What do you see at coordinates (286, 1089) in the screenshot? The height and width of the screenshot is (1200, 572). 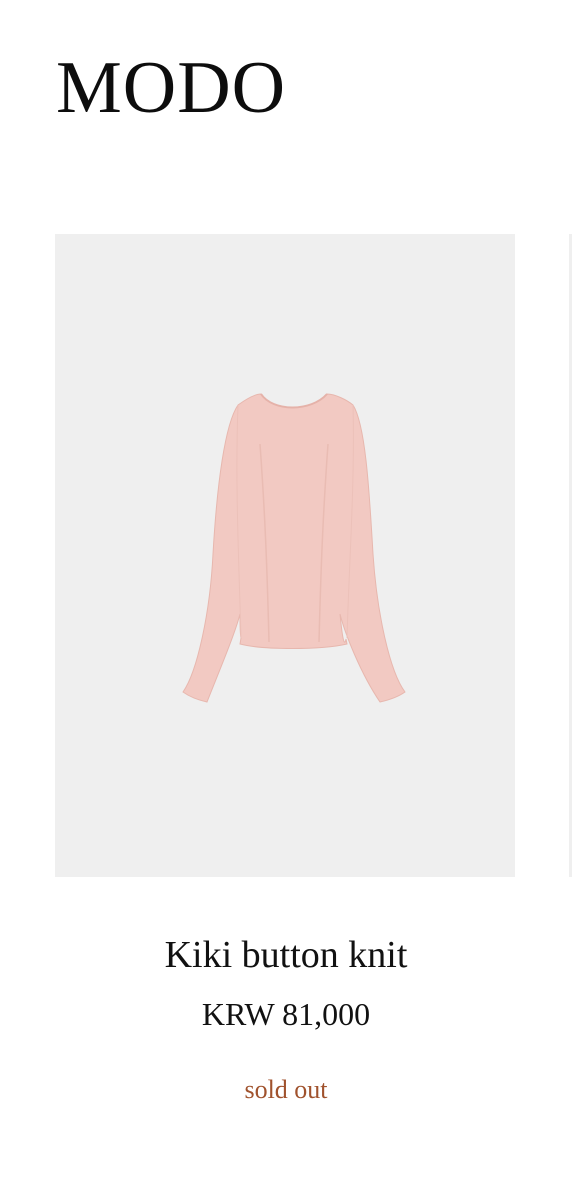 I see `sold-out-status: sold out` at bounding box center [286, 1089].